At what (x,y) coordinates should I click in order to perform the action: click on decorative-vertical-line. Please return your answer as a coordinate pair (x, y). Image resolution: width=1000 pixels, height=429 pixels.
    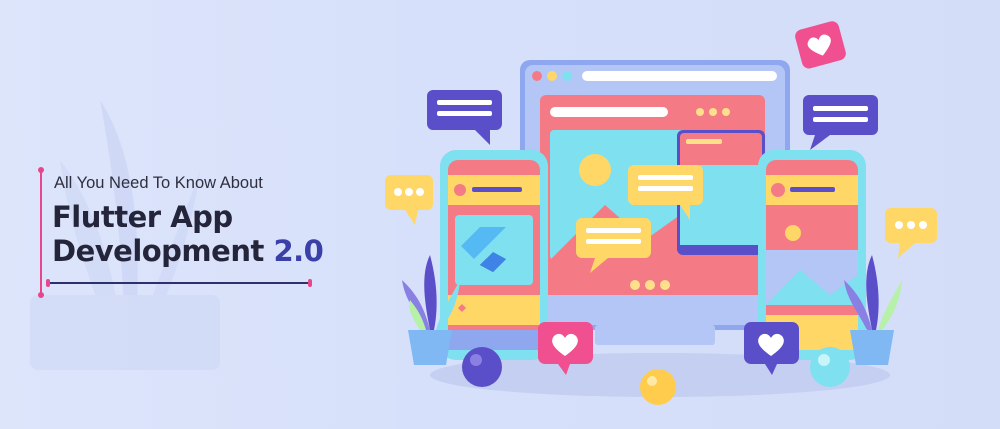
    Looking at the image, I should click on (41, 232).